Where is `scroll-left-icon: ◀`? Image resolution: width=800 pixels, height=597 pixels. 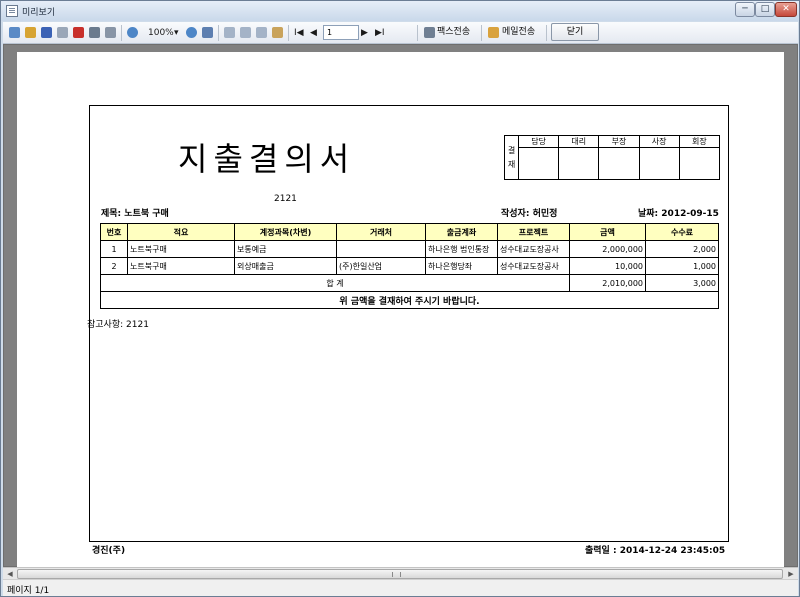 scroll-left-icon: ◀ is located at coordinates (10, 574).